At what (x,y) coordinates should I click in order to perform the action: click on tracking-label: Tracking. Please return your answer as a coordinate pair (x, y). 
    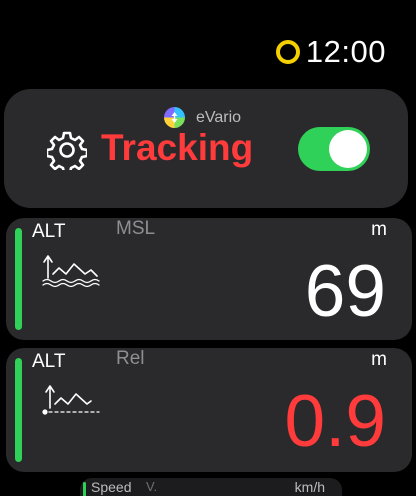
    Looking at the image, I should click on (177, 147).